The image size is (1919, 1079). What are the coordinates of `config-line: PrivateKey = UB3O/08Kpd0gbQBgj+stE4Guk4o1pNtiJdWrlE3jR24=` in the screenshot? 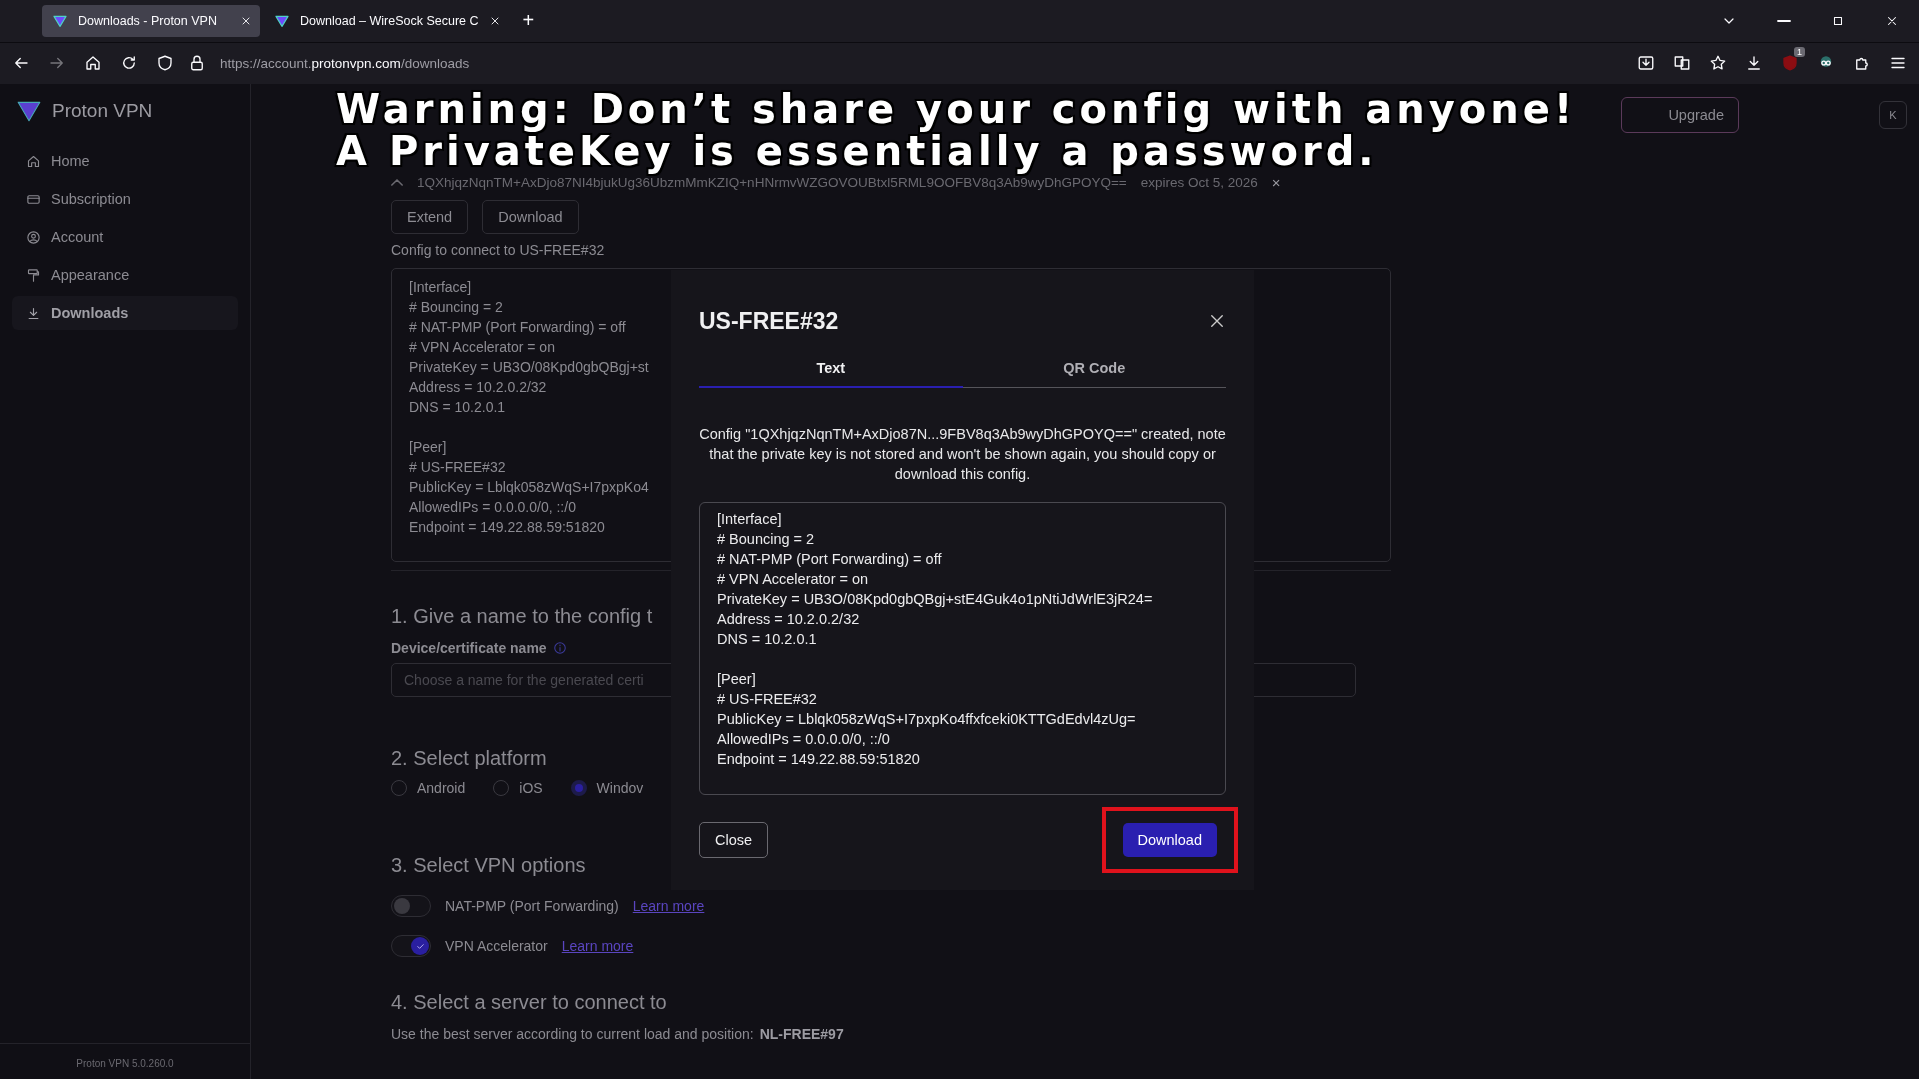 It's located at (935, 599).